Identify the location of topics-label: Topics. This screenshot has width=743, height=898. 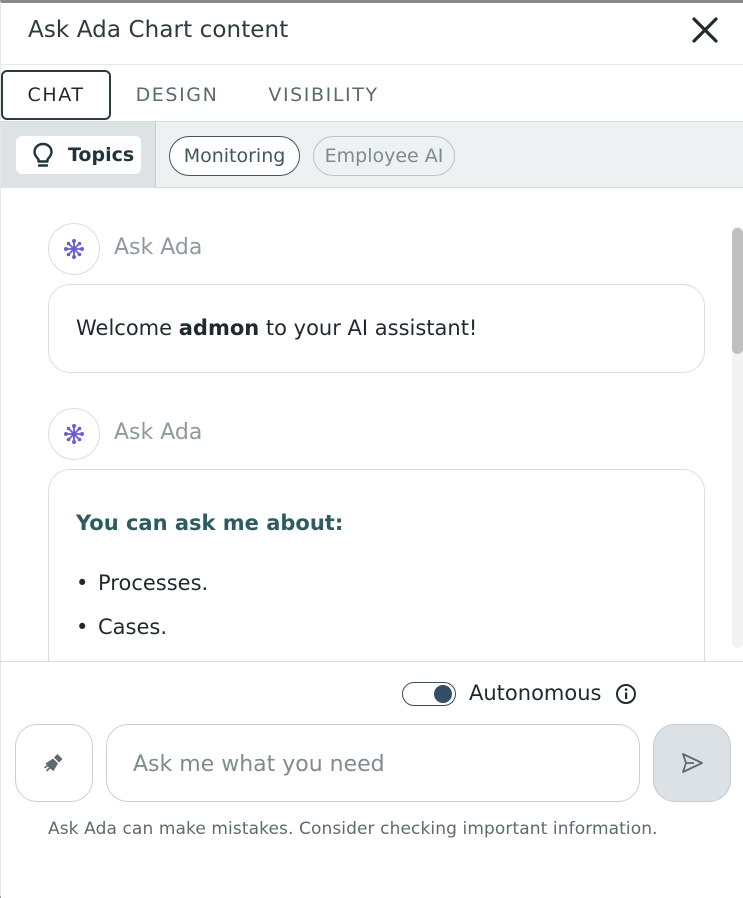
(101, 155).